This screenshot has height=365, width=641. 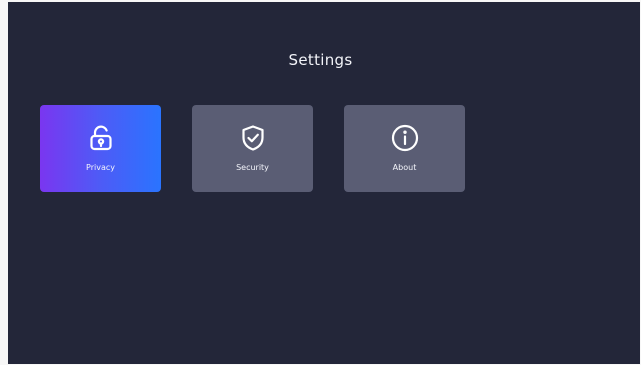 What do you see at coordinates (404, 138) in the screenshot?
I see `info-icon` at bounding box center [404, 138].